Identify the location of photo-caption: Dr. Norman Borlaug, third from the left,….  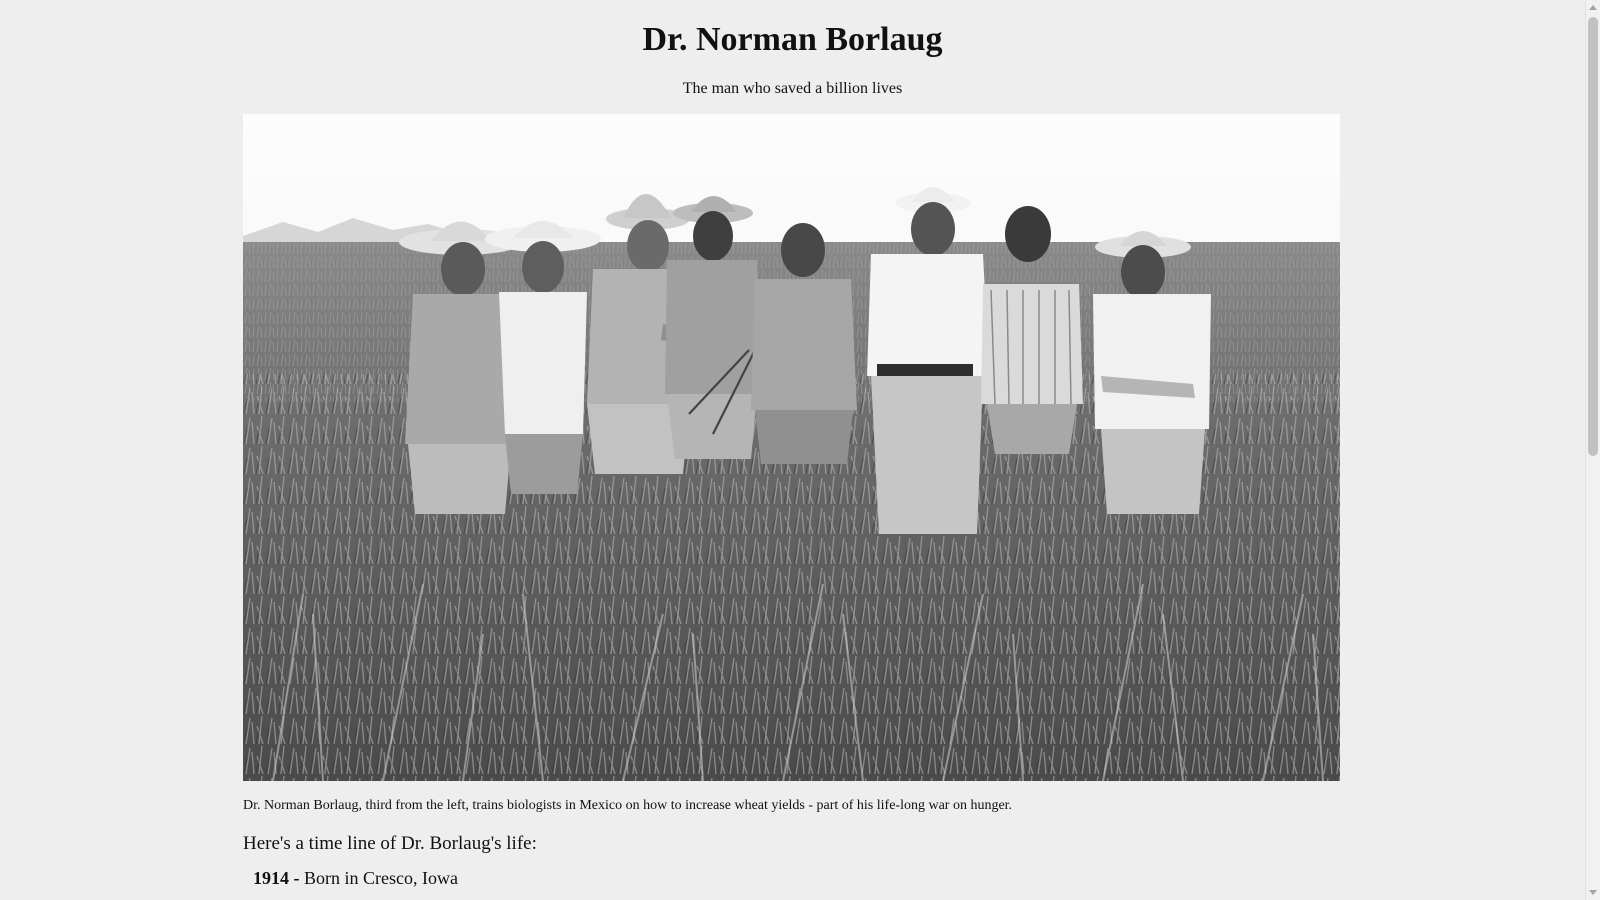
(628, 805).